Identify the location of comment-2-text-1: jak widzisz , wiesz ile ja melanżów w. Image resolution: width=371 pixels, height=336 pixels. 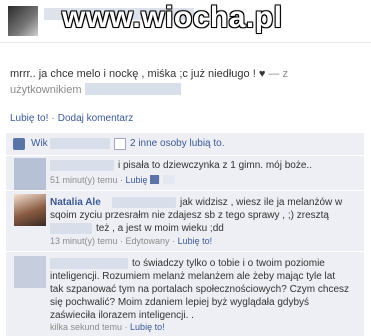
(261, 202).